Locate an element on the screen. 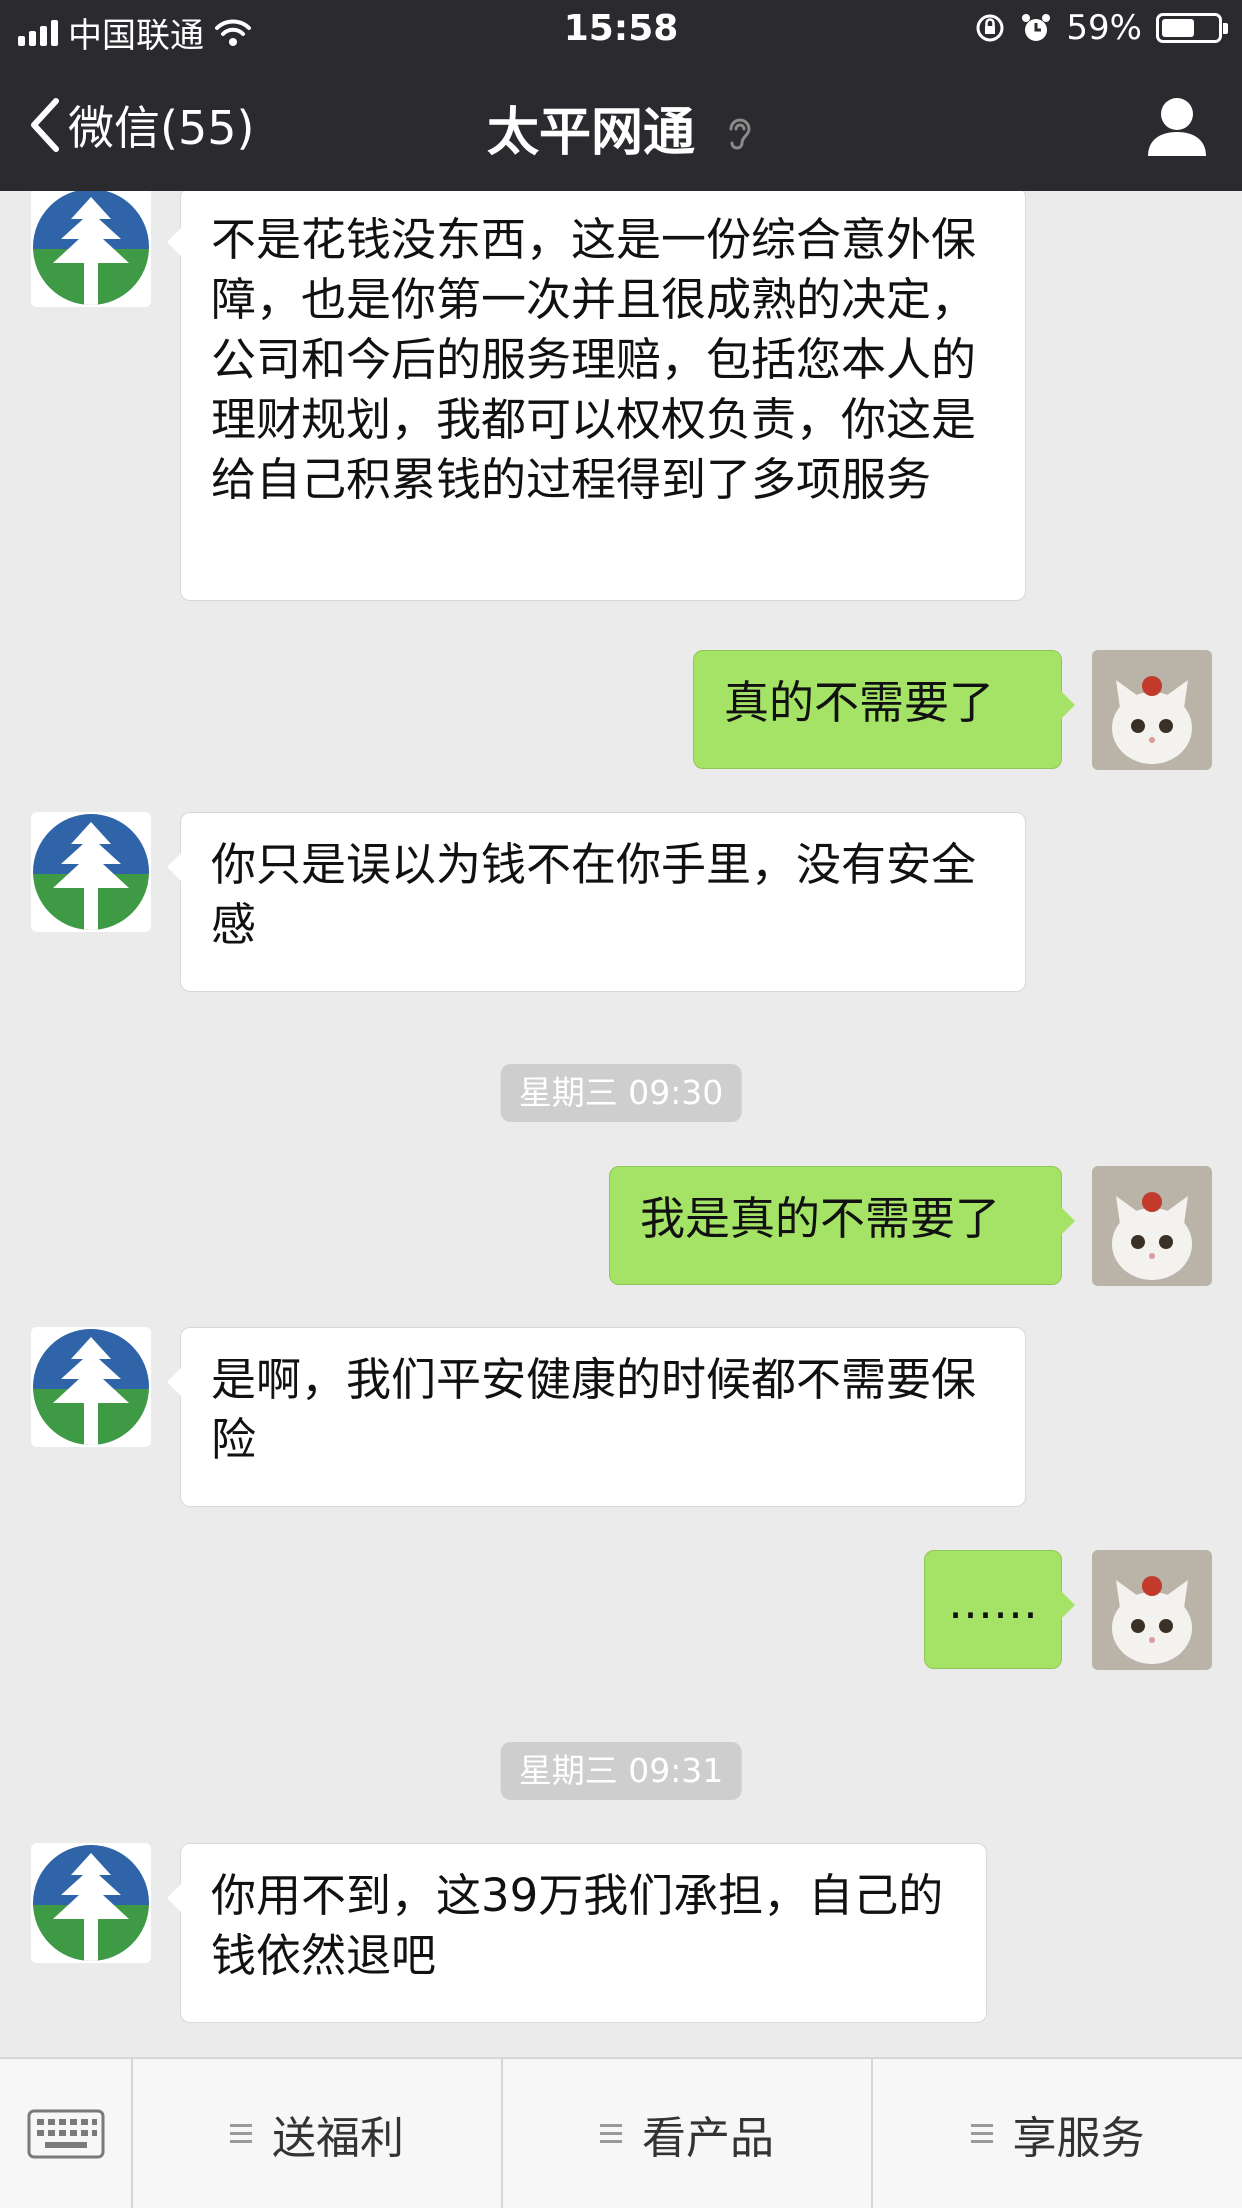 The width and height of the screenshot is (1242, 2208). keyboard-icon is located at coordinates (65, 2133).